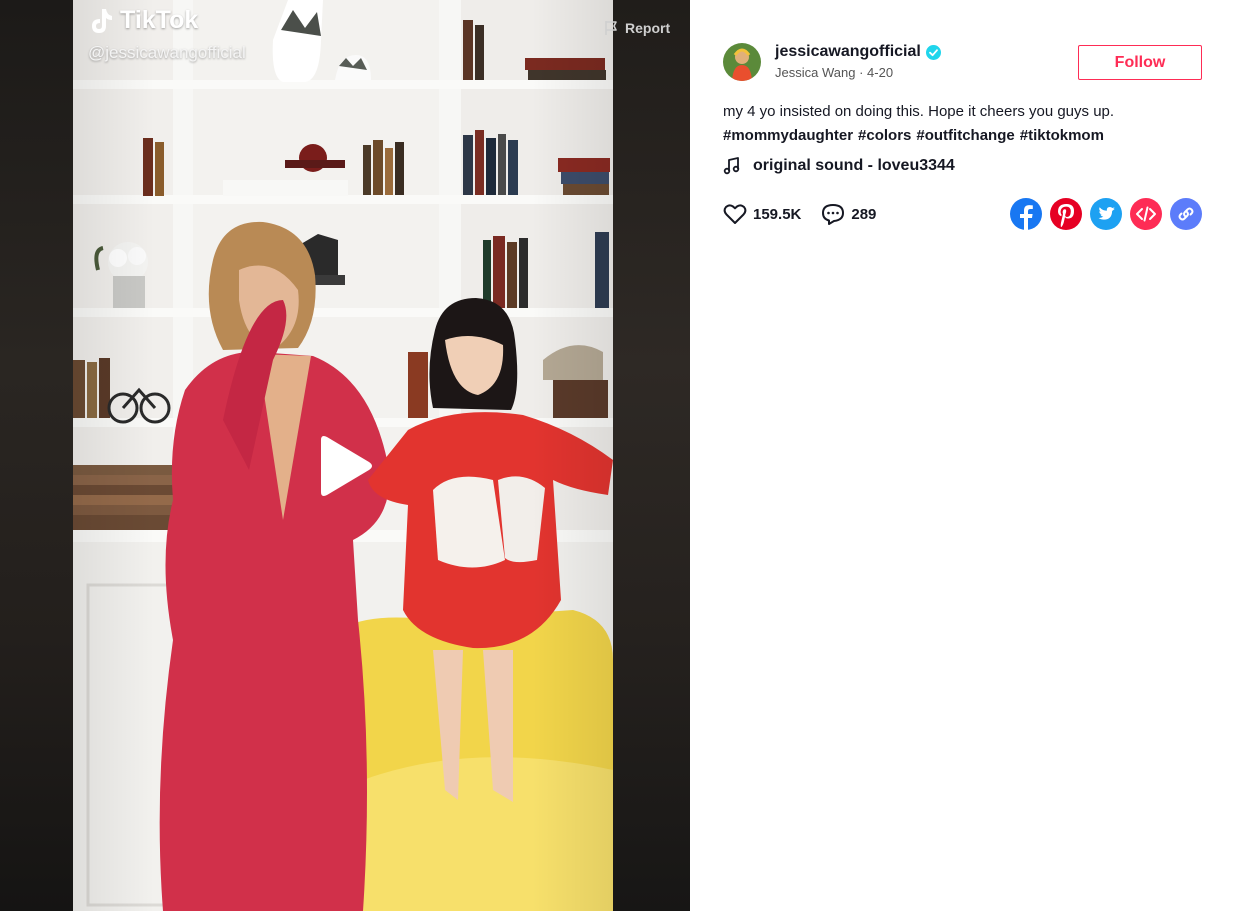 The image size is (1235, 911). Describe the element at coordinates (884, 136) in the screenshot. I see `hashtag-link: #colors` at that location.